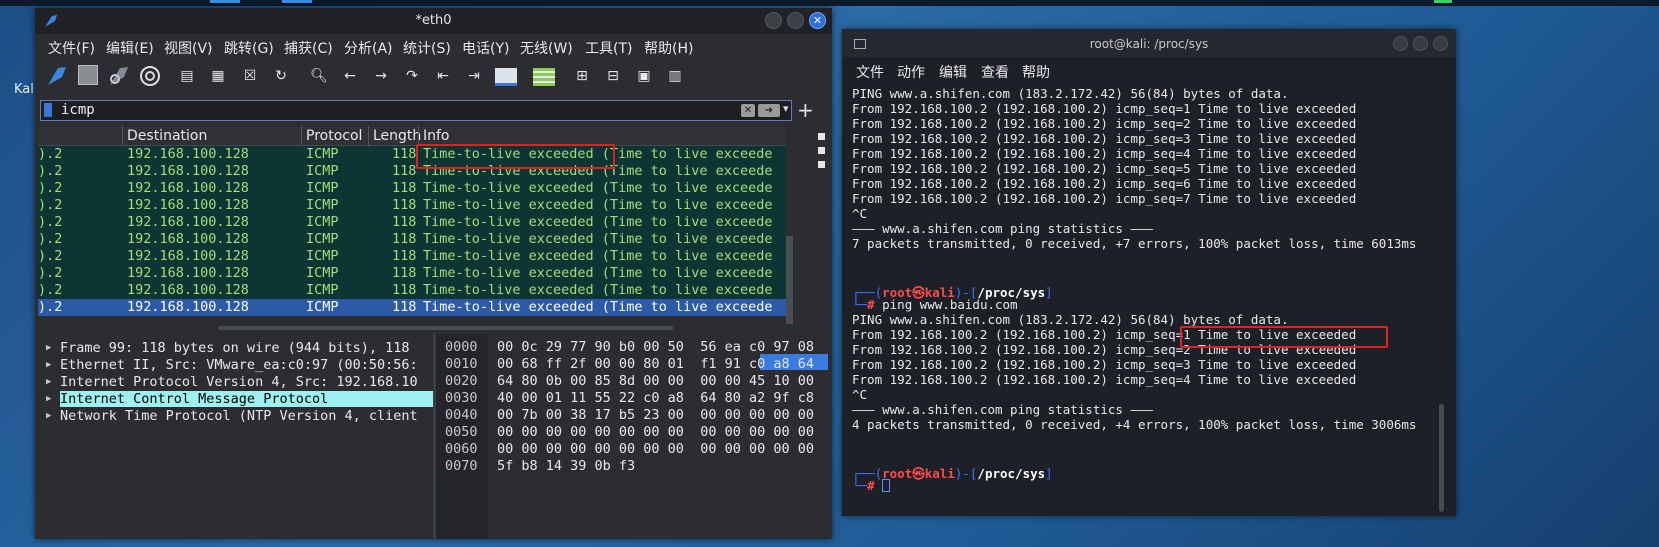  I want to click on terminal-scrollbar, so click(1441, 458).